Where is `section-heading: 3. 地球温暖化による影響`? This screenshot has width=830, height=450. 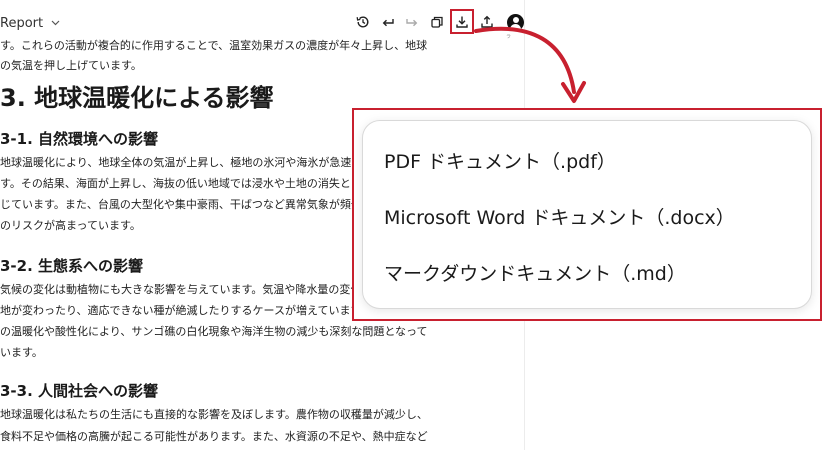 section-heading: 3. 地球温暖化による影響 is located at coordinates (137, 98).